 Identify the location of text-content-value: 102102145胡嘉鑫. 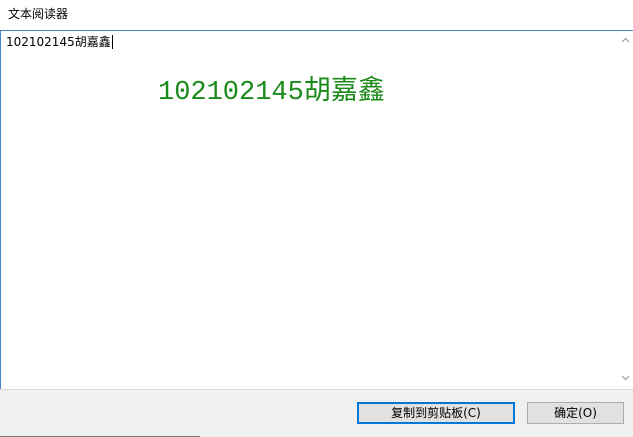
(58, 42).